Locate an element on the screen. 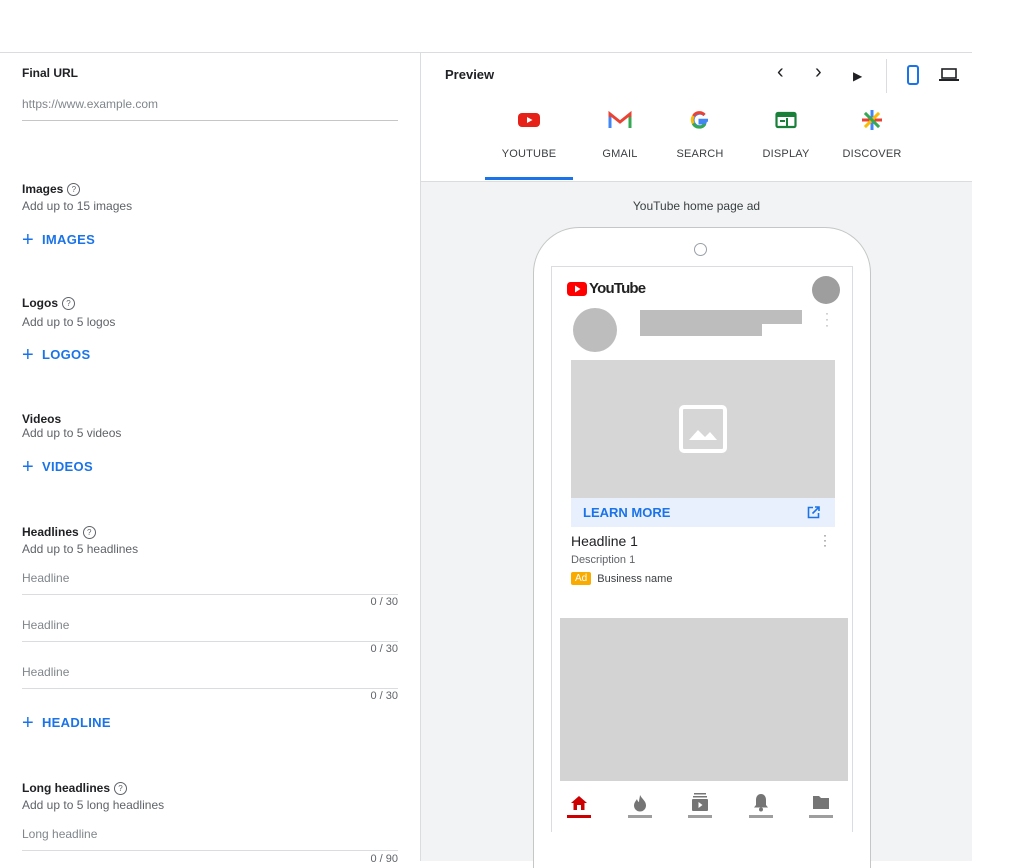 This screenshot has height=868, width=1024. divider is located at coordinates (886, 76).